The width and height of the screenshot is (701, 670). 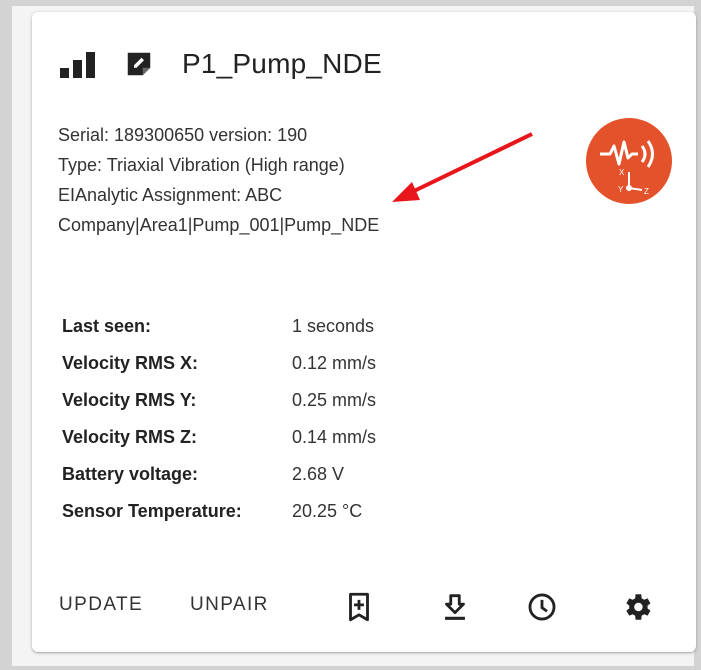 I want to click on stat-row: Velocity RMS X: 0.12 mm/s, so click(x=219, y=363).